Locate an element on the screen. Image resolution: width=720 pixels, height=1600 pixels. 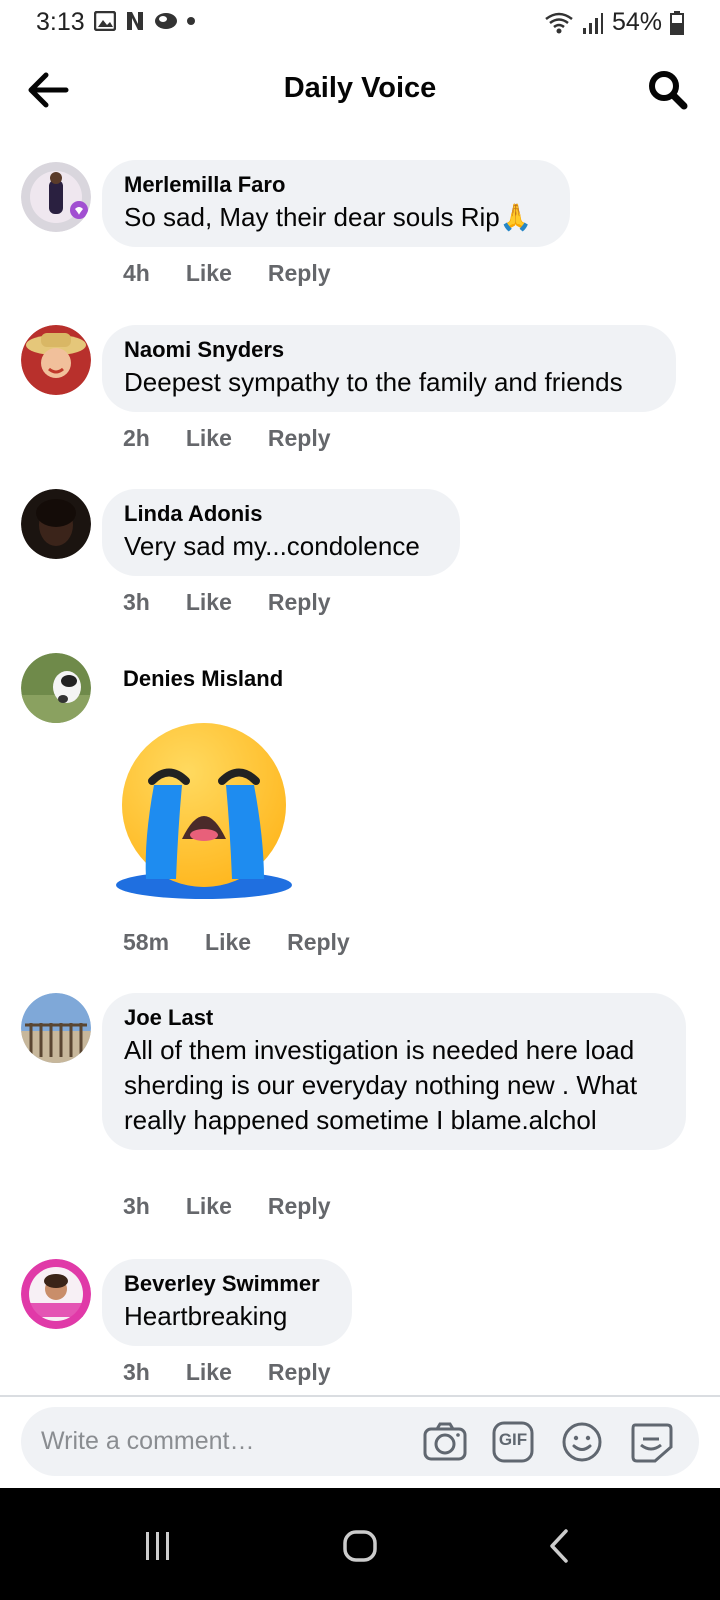
recent-apps-icon is located at coordinates (157, 1546).